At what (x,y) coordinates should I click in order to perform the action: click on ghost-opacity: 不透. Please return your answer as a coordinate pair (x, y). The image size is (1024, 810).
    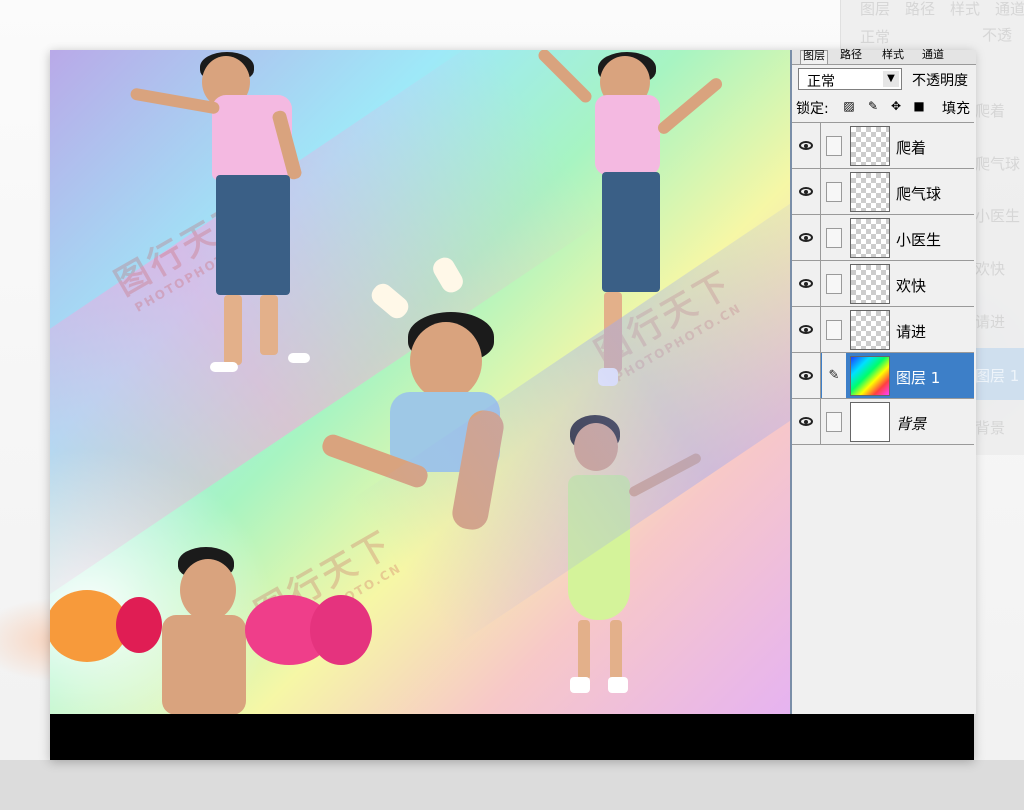
    Looking at the image, I should click on (997, 35).